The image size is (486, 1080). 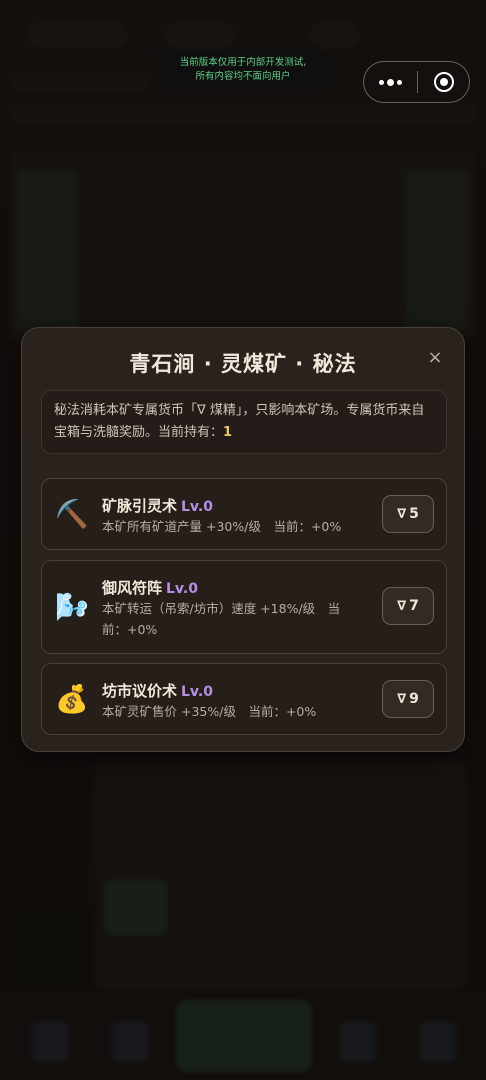 I want to click on close-icon: ×, so click(x=435, y=357).